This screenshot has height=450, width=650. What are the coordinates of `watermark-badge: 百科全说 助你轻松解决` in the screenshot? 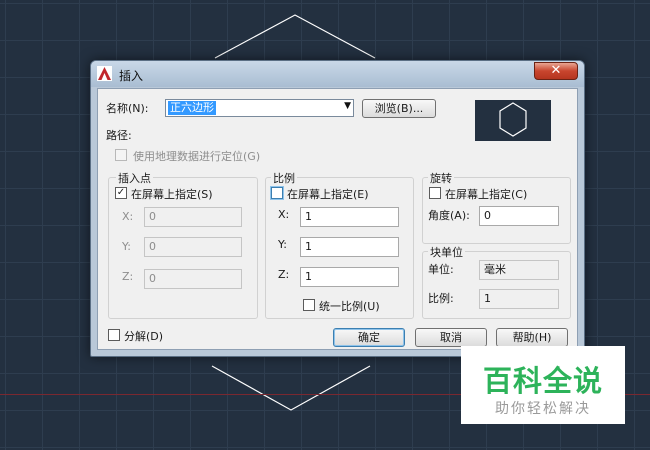 It's located at (543, 385).